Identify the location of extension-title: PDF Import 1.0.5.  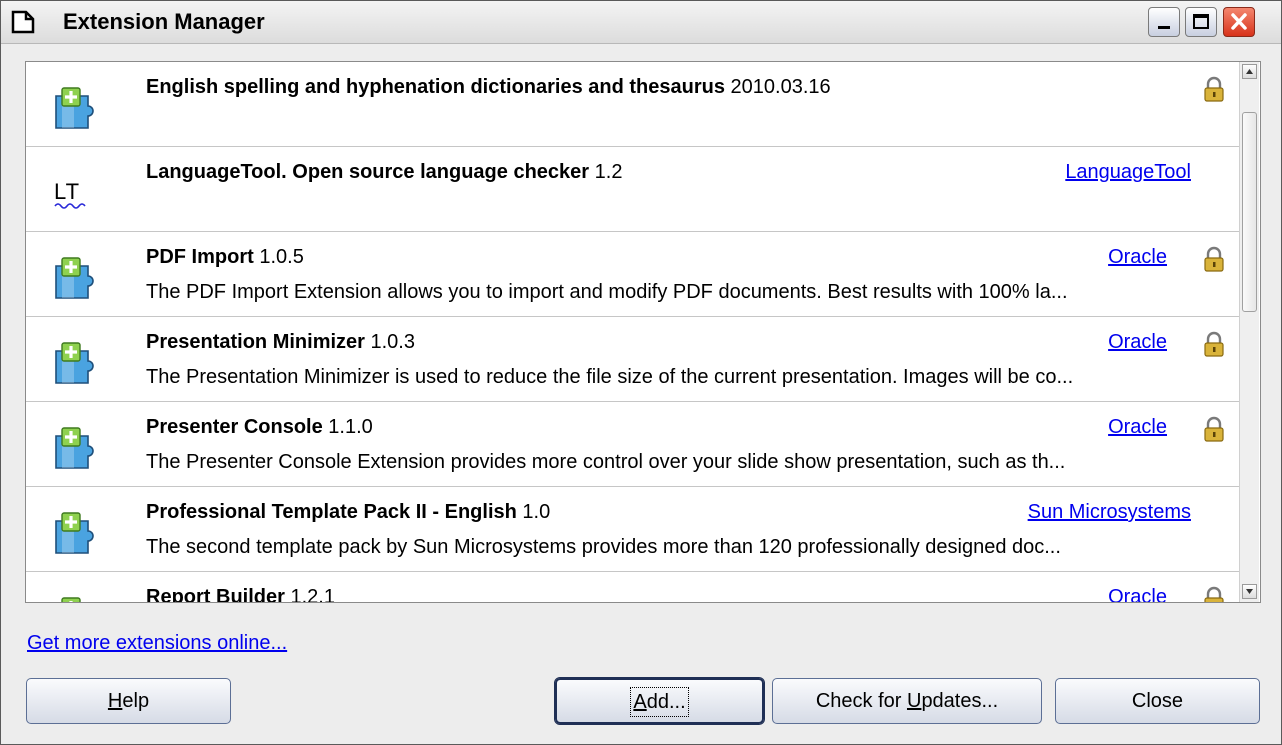
(225, 257).